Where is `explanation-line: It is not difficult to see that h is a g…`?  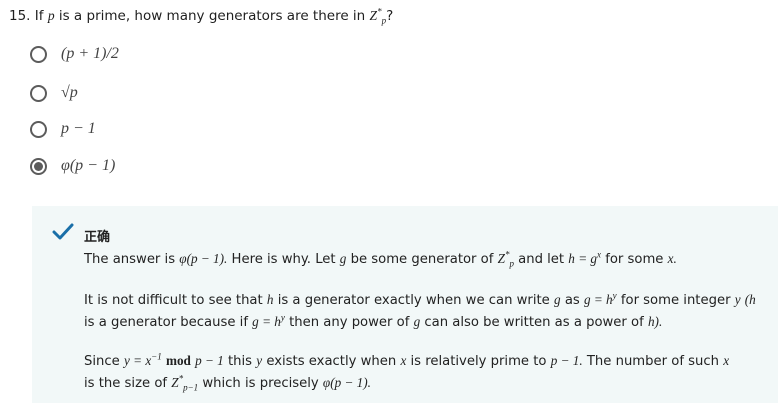
explanation-line: It is not difficult to see that h is a g… is located at coordinates (420, 299).